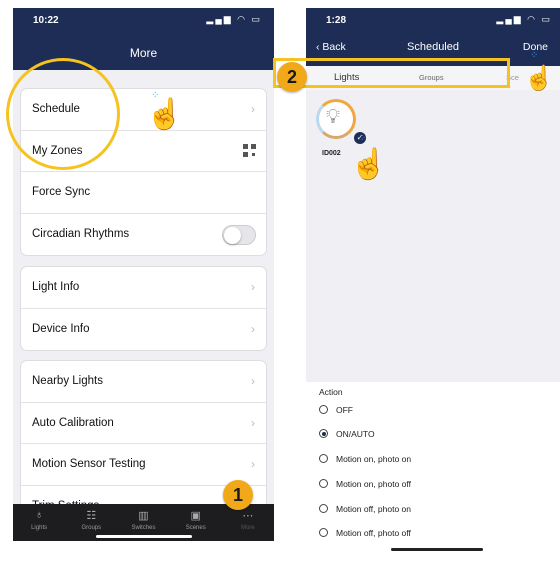 The width and height of the screenshot is (560, 561). I want to click on option-motion-on-photo-off: Motion on, photo off, so click(365, 484).